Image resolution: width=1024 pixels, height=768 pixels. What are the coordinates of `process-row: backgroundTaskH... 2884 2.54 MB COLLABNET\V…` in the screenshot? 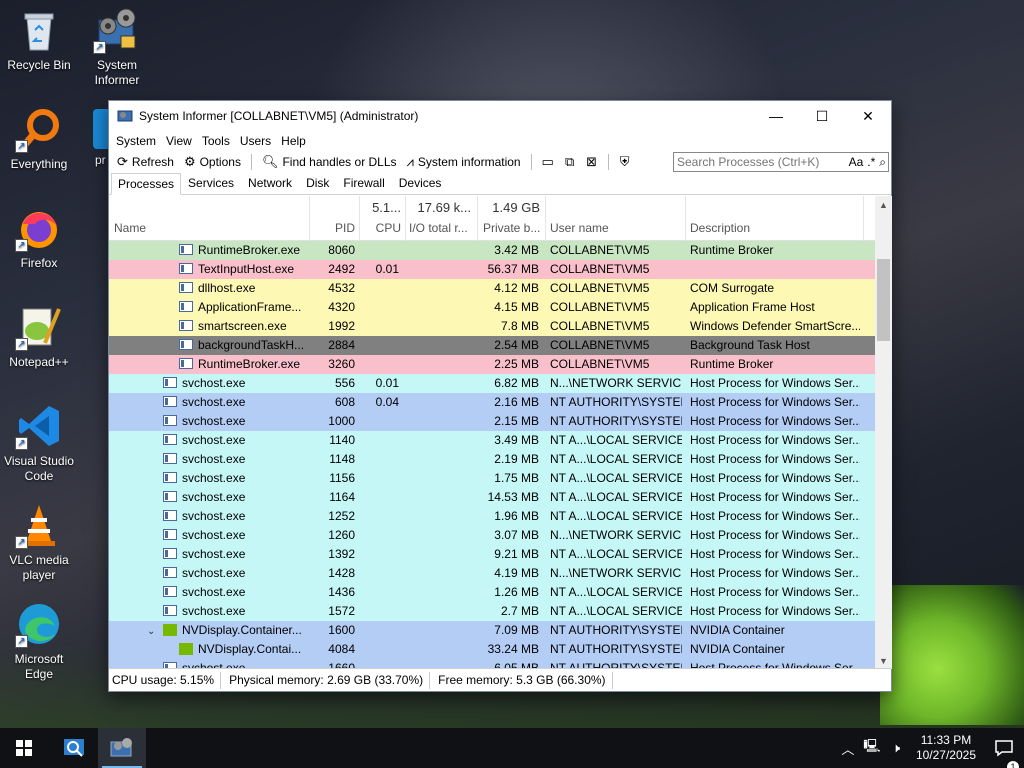 It's located at (492, 345).